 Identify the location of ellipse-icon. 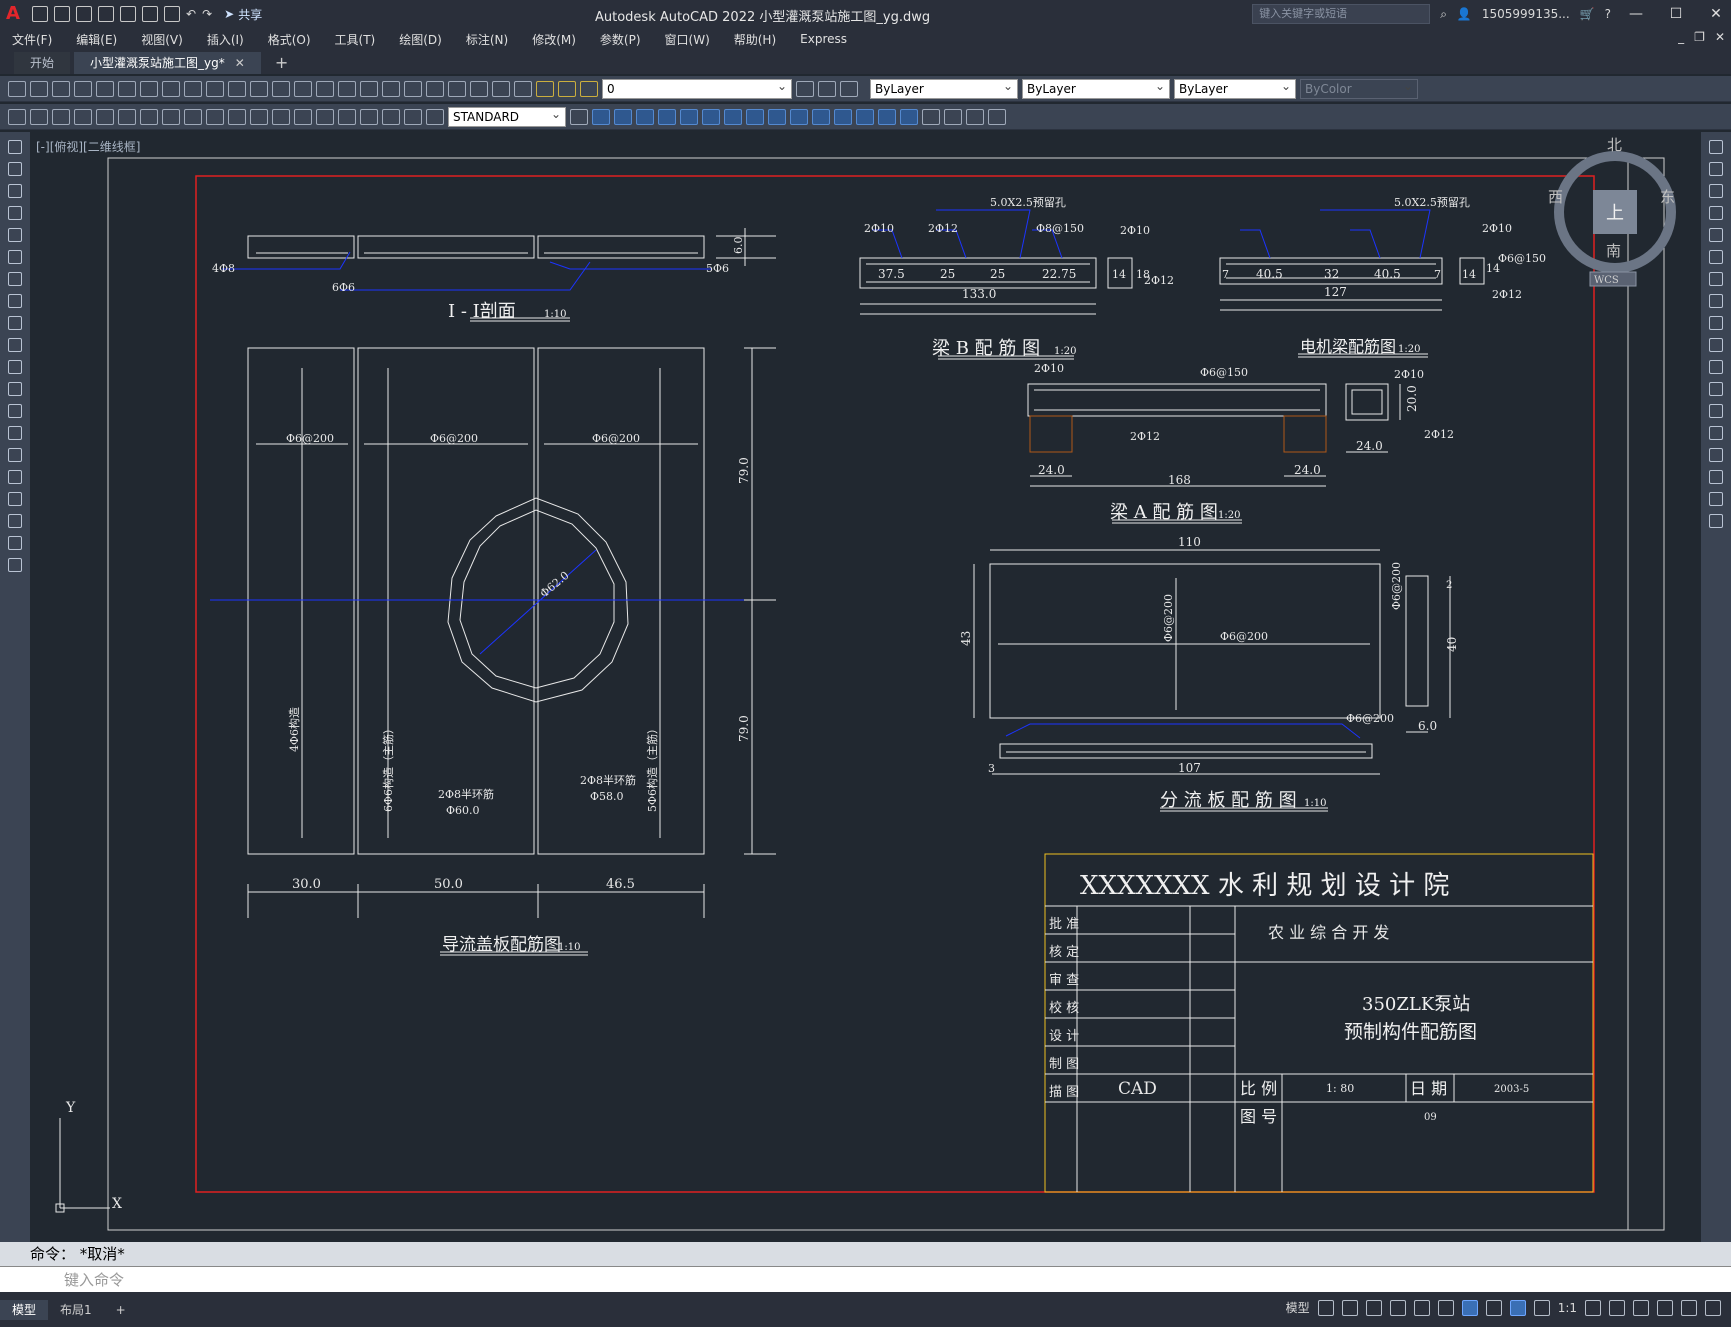
(15, 345).